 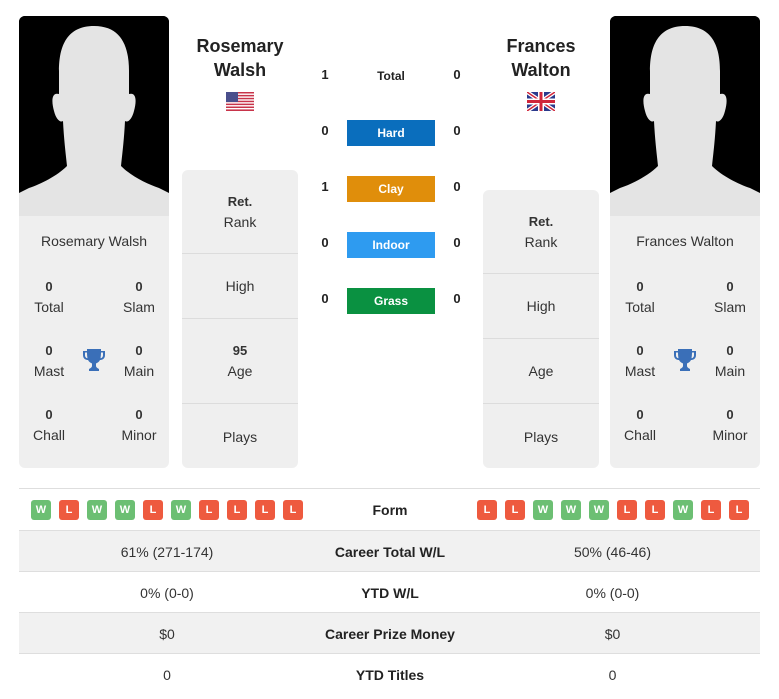 I want to click on ytd-titles-left: 0, so click(x=167, y=674).